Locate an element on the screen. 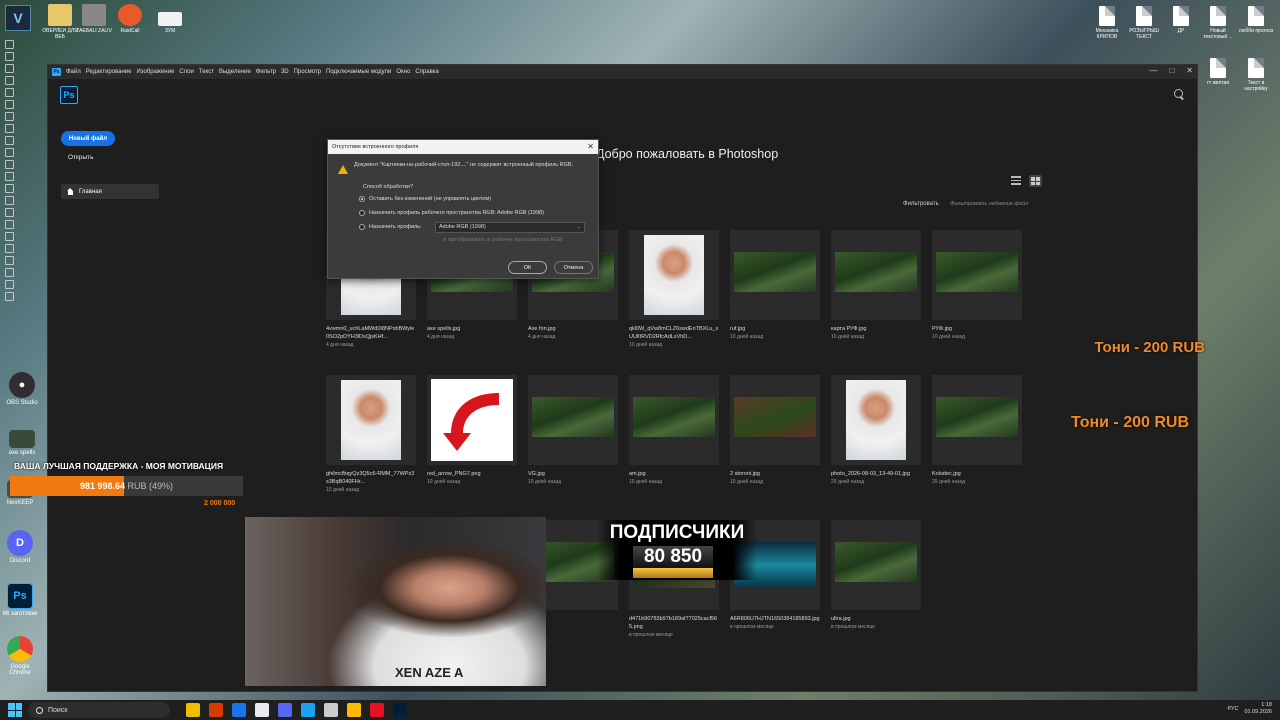 The height and width of the screenshot is (720, 1280). desktop-icon-discord: D Discord is located at coordinates (20, 547).